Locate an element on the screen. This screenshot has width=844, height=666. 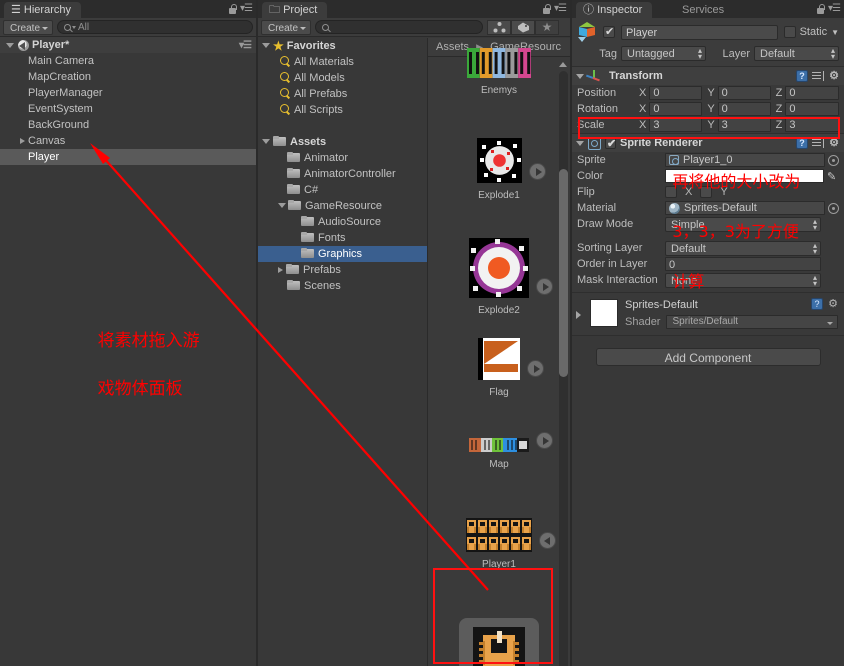
tab-project: 🗀 Project is located at coordinates (295, 10).